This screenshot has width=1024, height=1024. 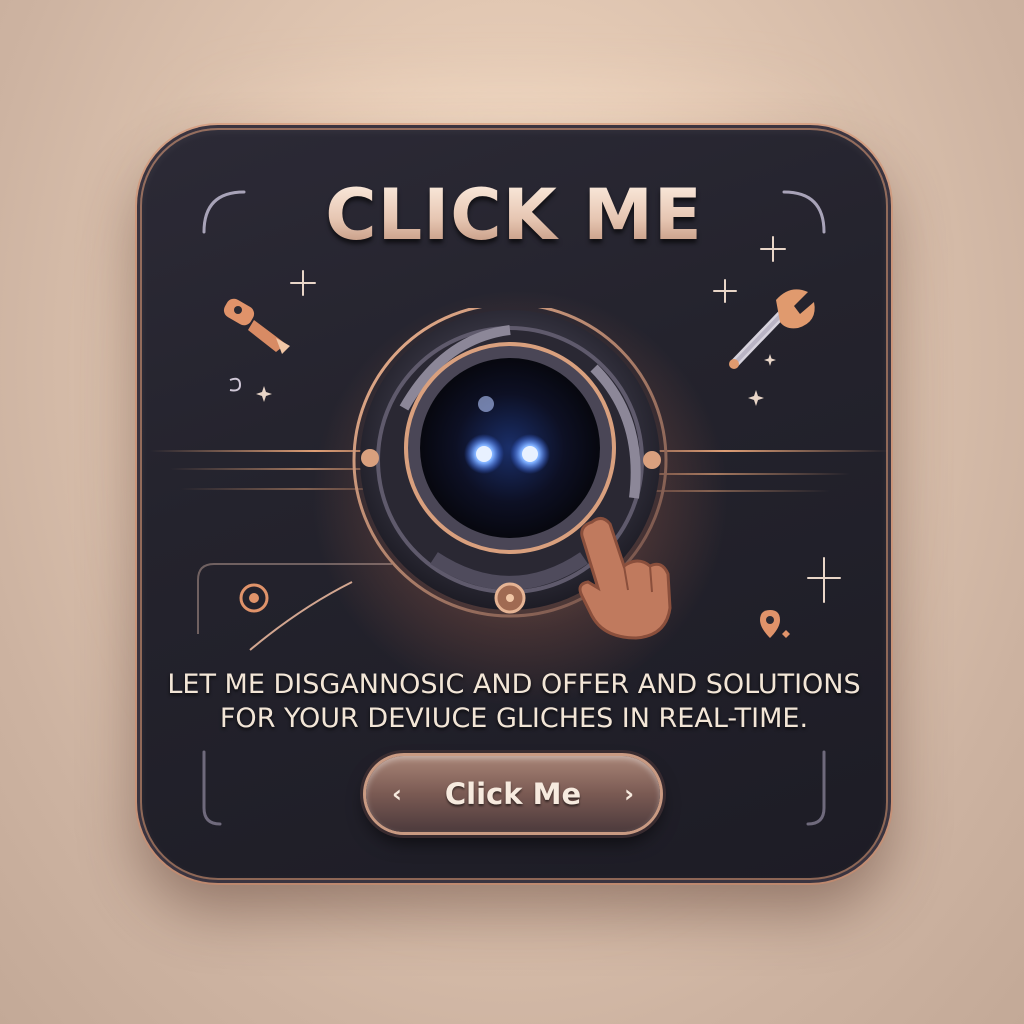 I want to click on screwdriver-icon, so click(x=256, y=326).